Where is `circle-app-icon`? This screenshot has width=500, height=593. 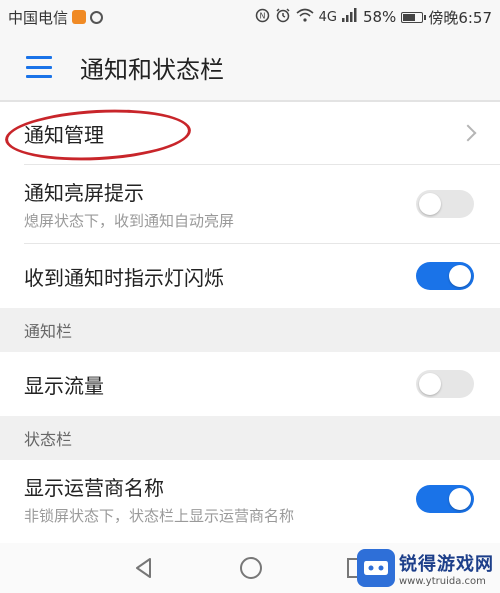
circle-app-icon is located at coordinates (97, 17).